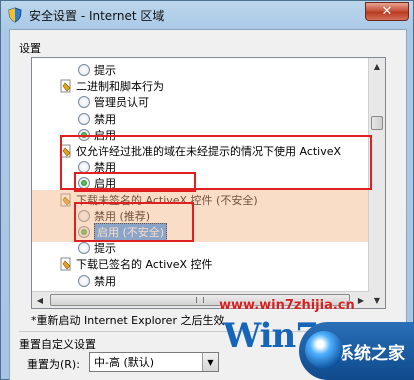 The image size is (414, 380). I want to click on setting-option: 启用 (不安全), so click(123, 232).